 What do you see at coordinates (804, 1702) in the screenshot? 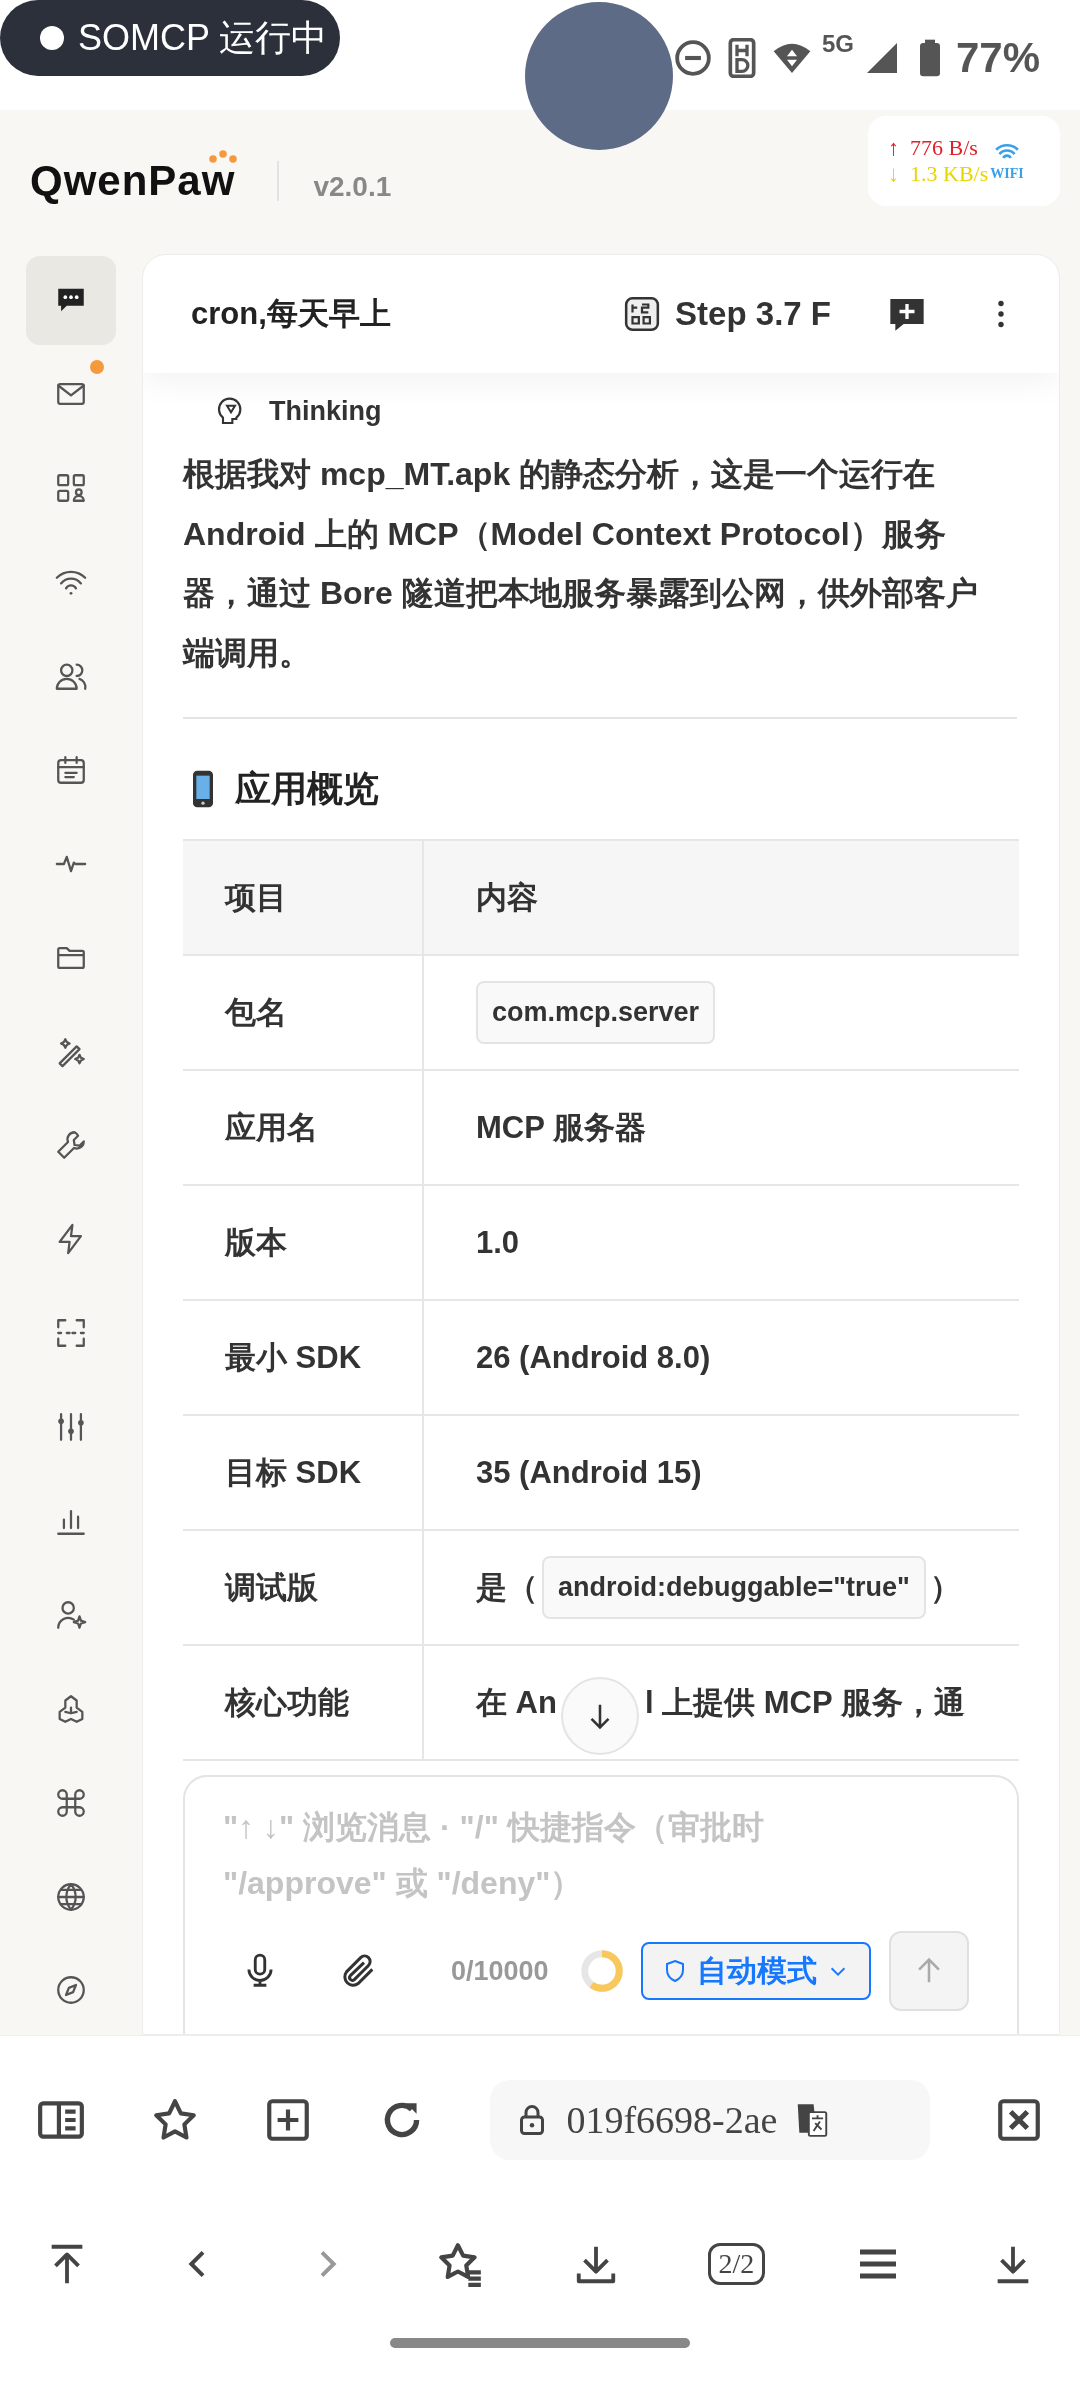
I see `cell-text: l 上提供 MCP 服务，通` at bounding box center [804, 1702].